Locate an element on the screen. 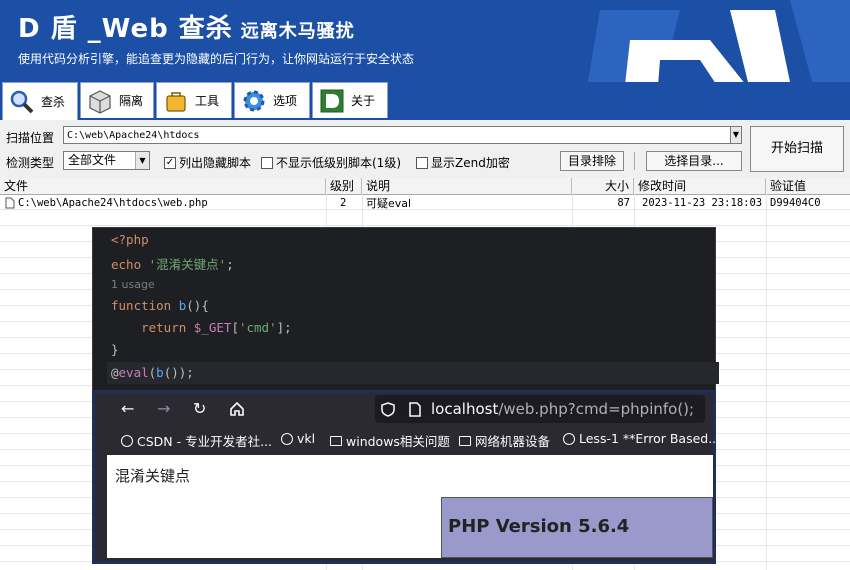 This screenshot has width=850, height=570. bookmark-label: vkl is located at coordinates (306, 438).